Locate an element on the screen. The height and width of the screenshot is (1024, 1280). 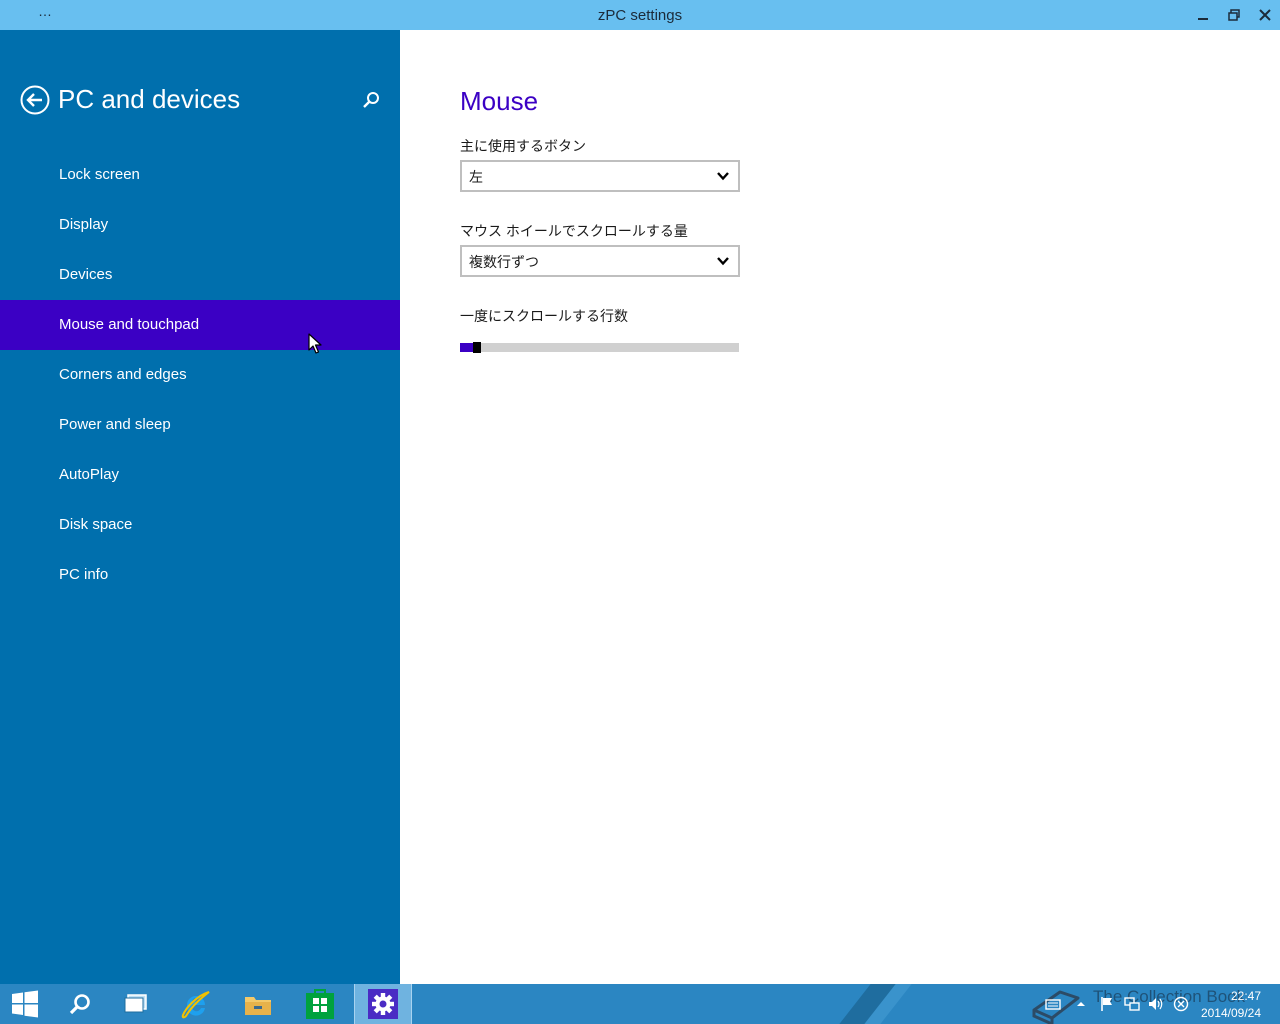
sidebar-item-label: Corners and edges is located at coordinates (123, 374).